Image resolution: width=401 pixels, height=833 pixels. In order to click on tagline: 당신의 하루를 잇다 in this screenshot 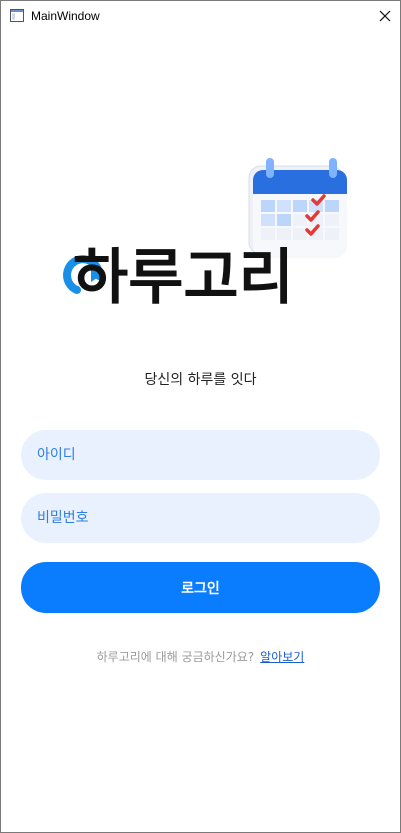, I will do `click(200, 380)`.